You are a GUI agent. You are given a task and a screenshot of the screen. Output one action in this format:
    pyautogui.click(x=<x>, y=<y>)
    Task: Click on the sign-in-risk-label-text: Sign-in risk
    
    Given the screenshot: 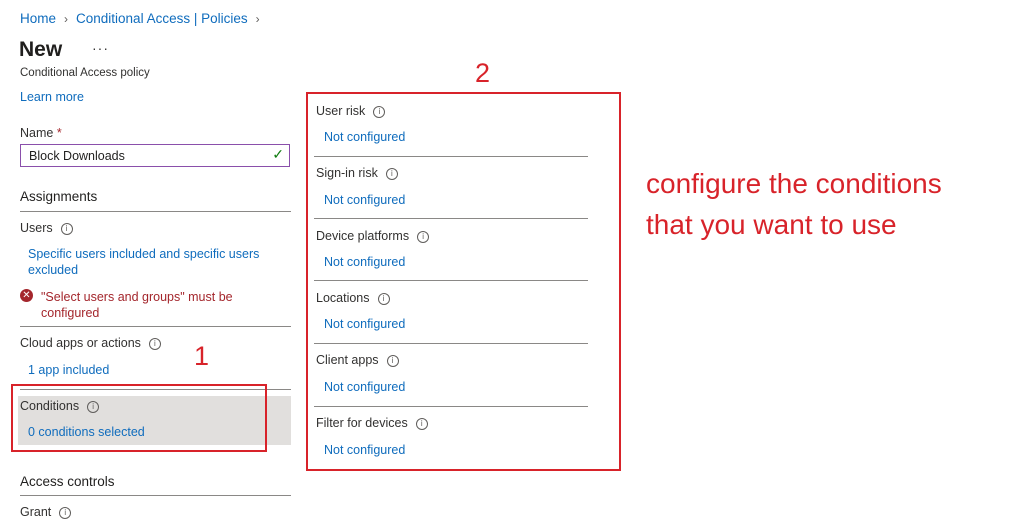 What is the action you would take?
    pyautogui.click(x=347, y=173)
    